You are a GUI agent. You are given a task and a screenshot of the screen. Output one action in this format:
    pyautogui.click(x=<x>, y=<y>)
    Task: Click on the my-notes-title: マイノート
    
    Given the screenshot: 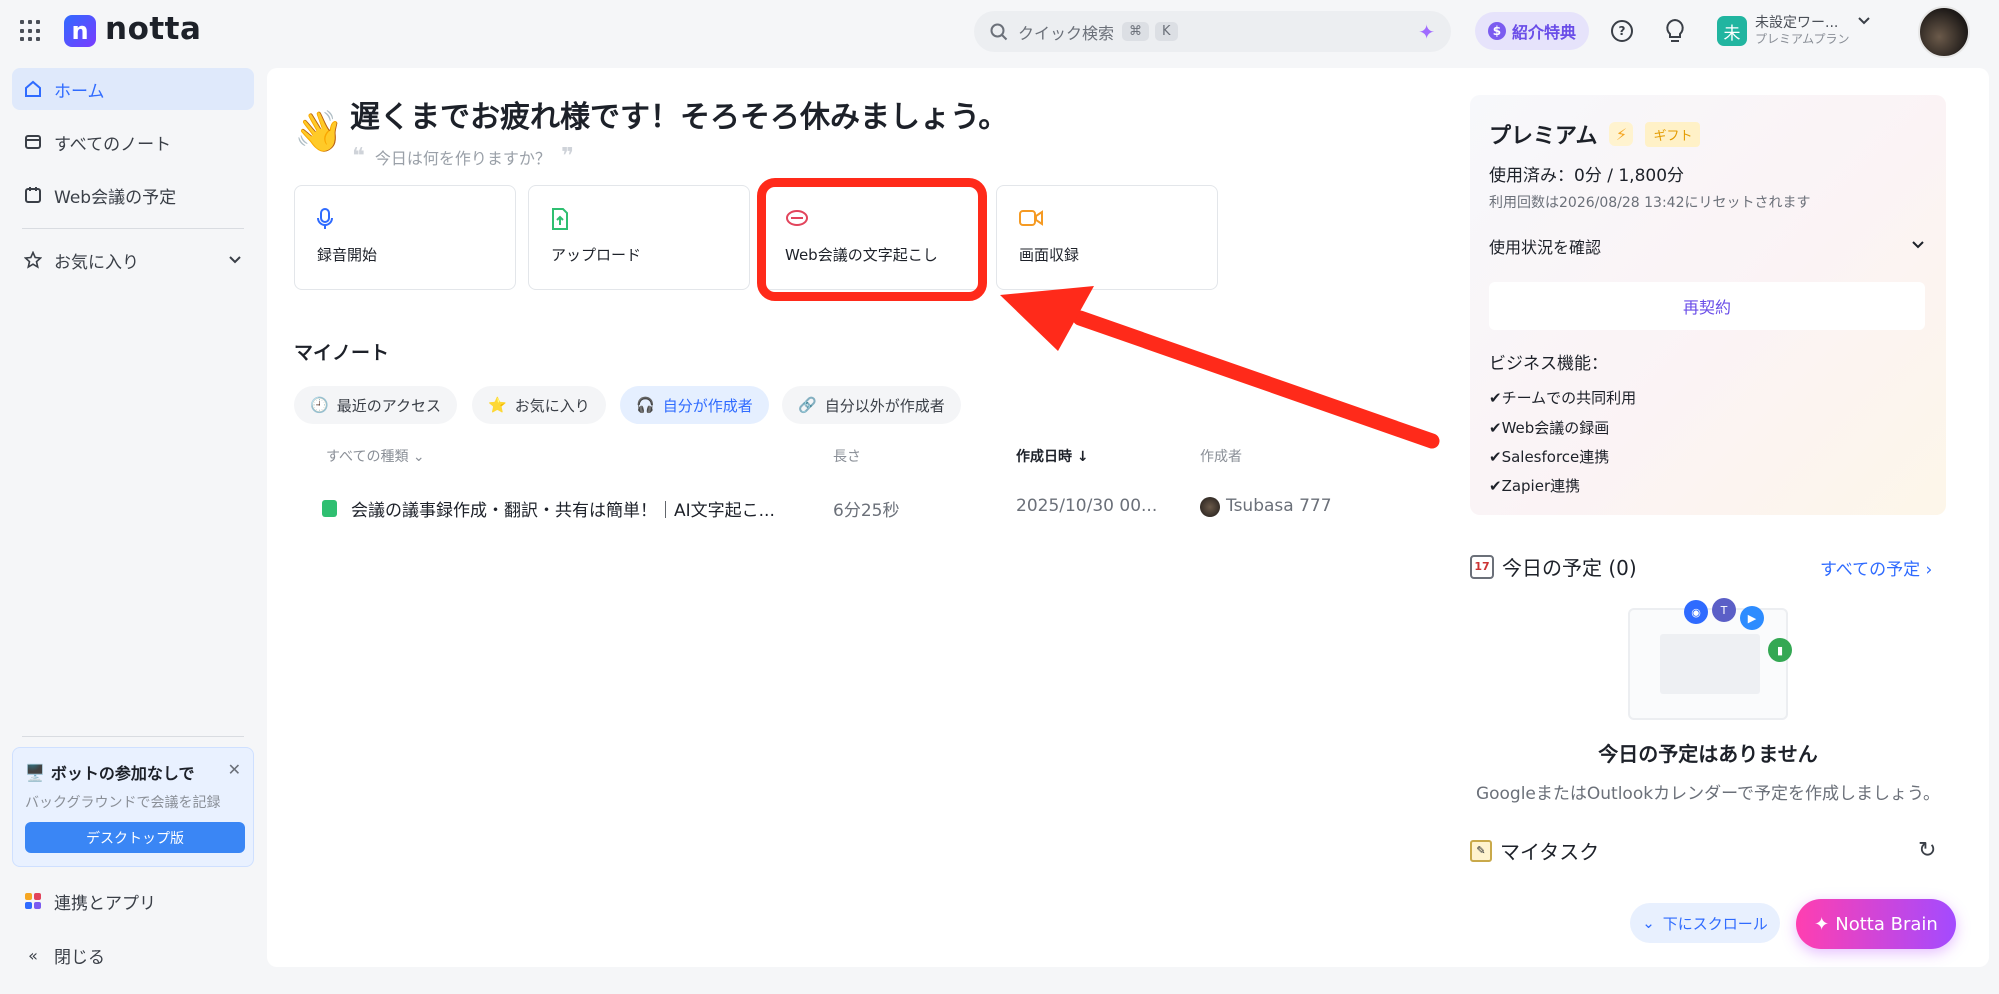 What is the action you would take?
    pyautogui.click(x=342, y=353)
    